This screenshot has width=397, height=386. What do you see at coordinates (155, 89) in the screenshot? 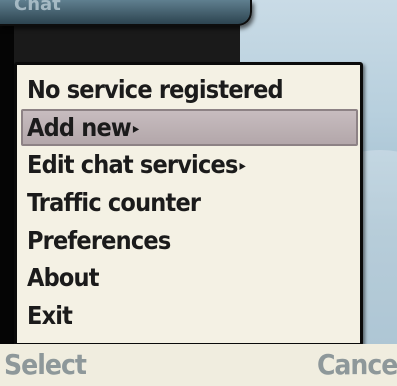
I see `menu-item-label: No service registered` at bounding box center [155, 89].